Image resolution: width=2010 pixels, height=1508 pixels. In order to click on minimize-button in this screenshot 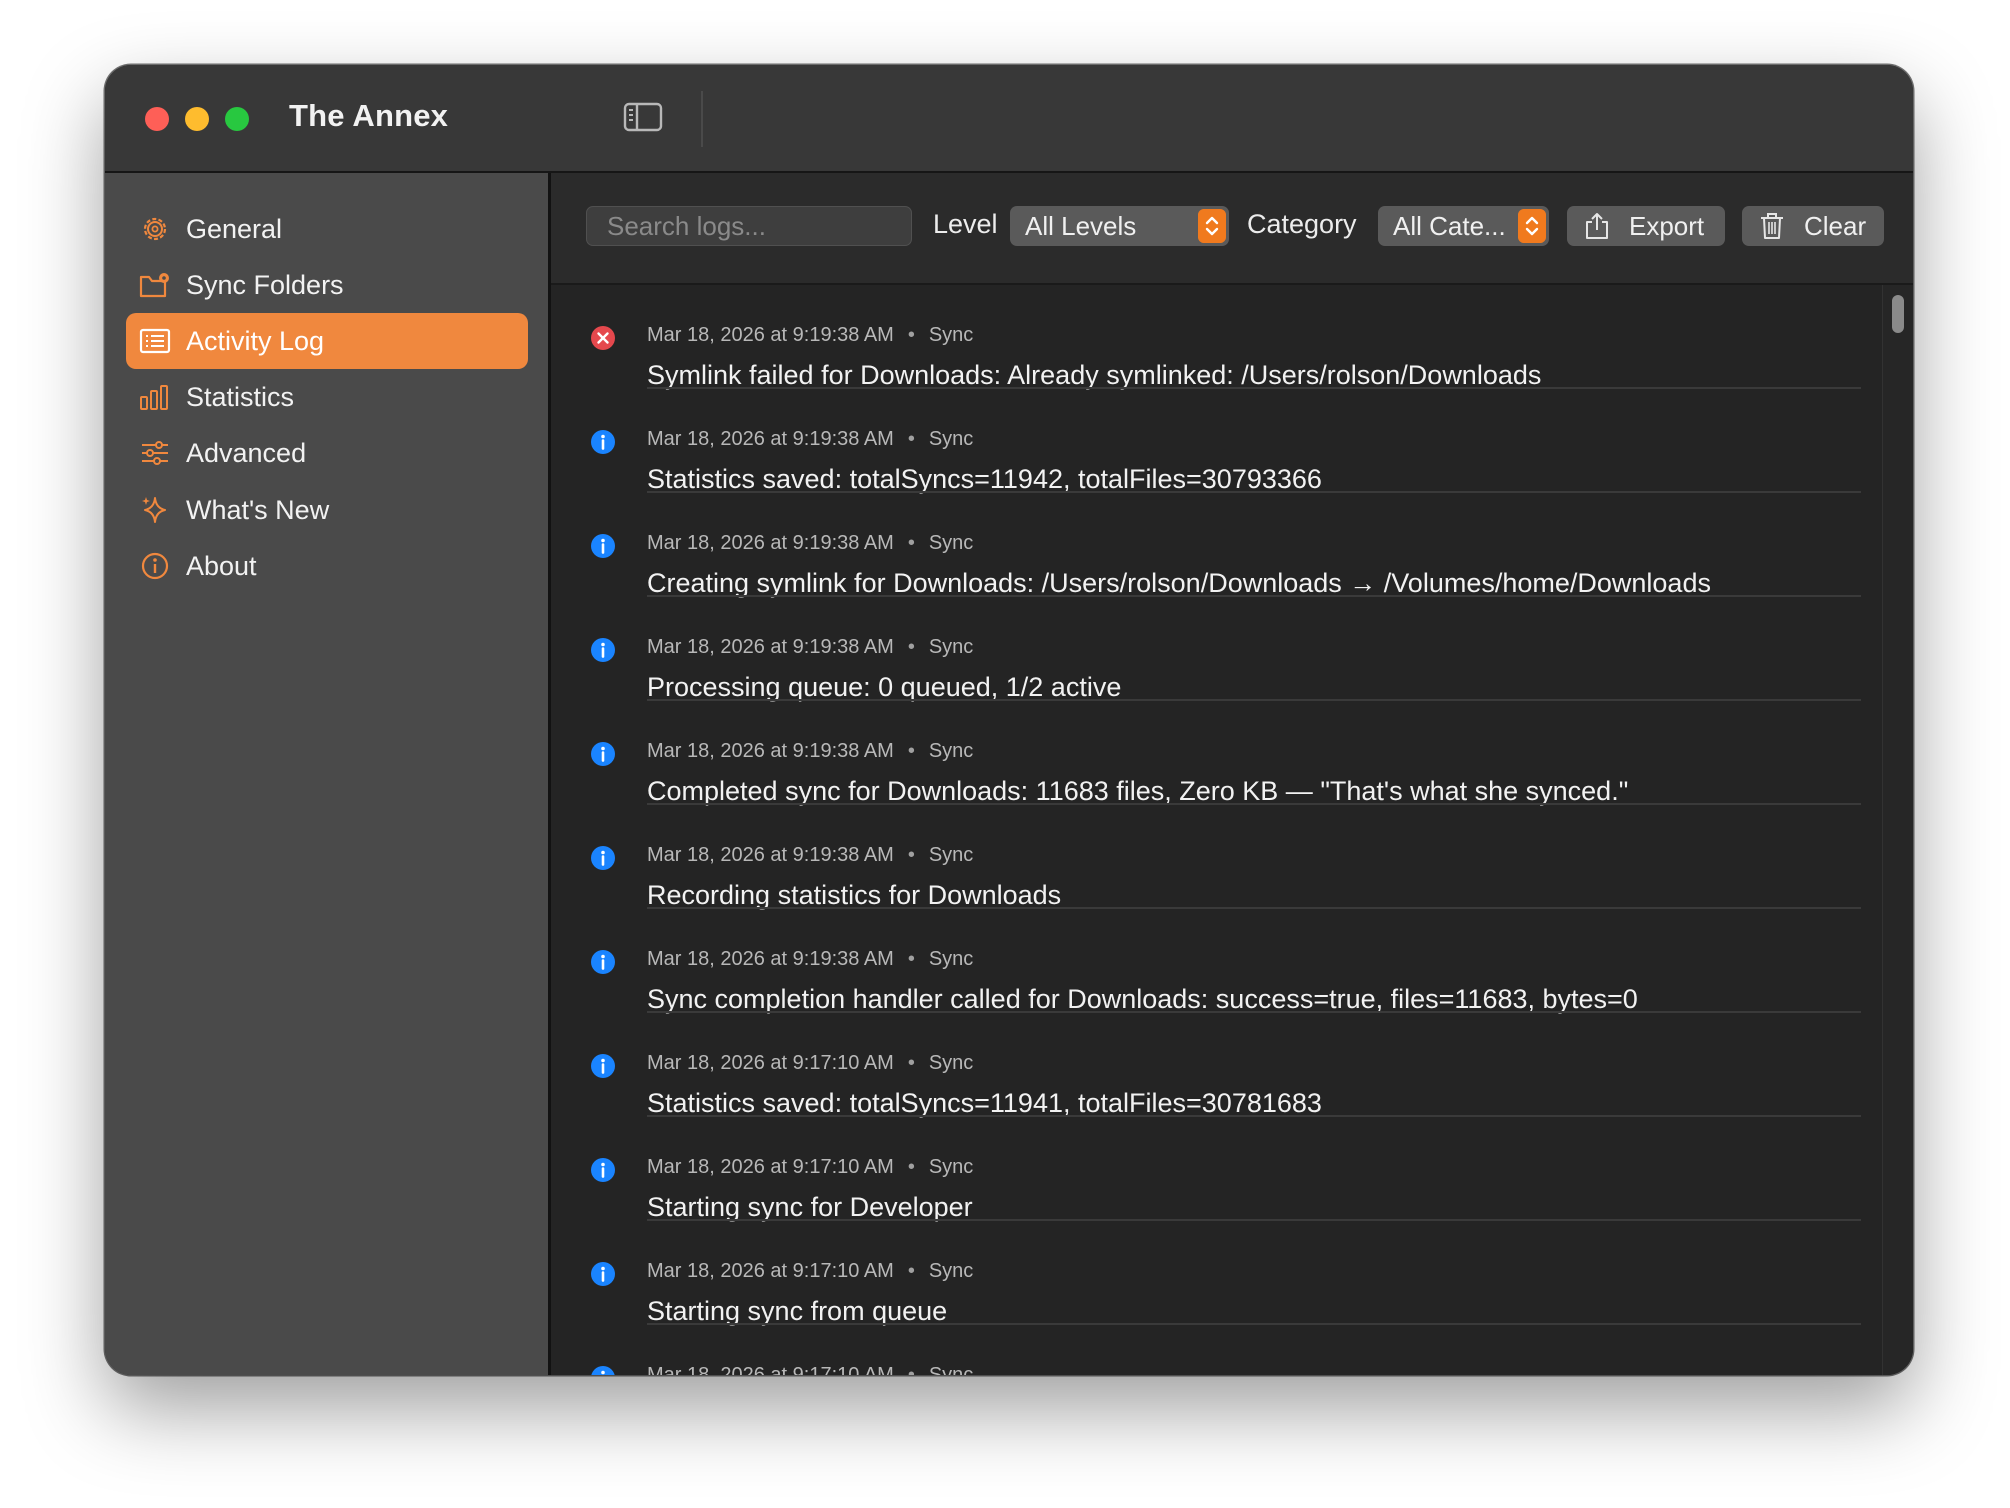, I will do `click(197, 119)`.